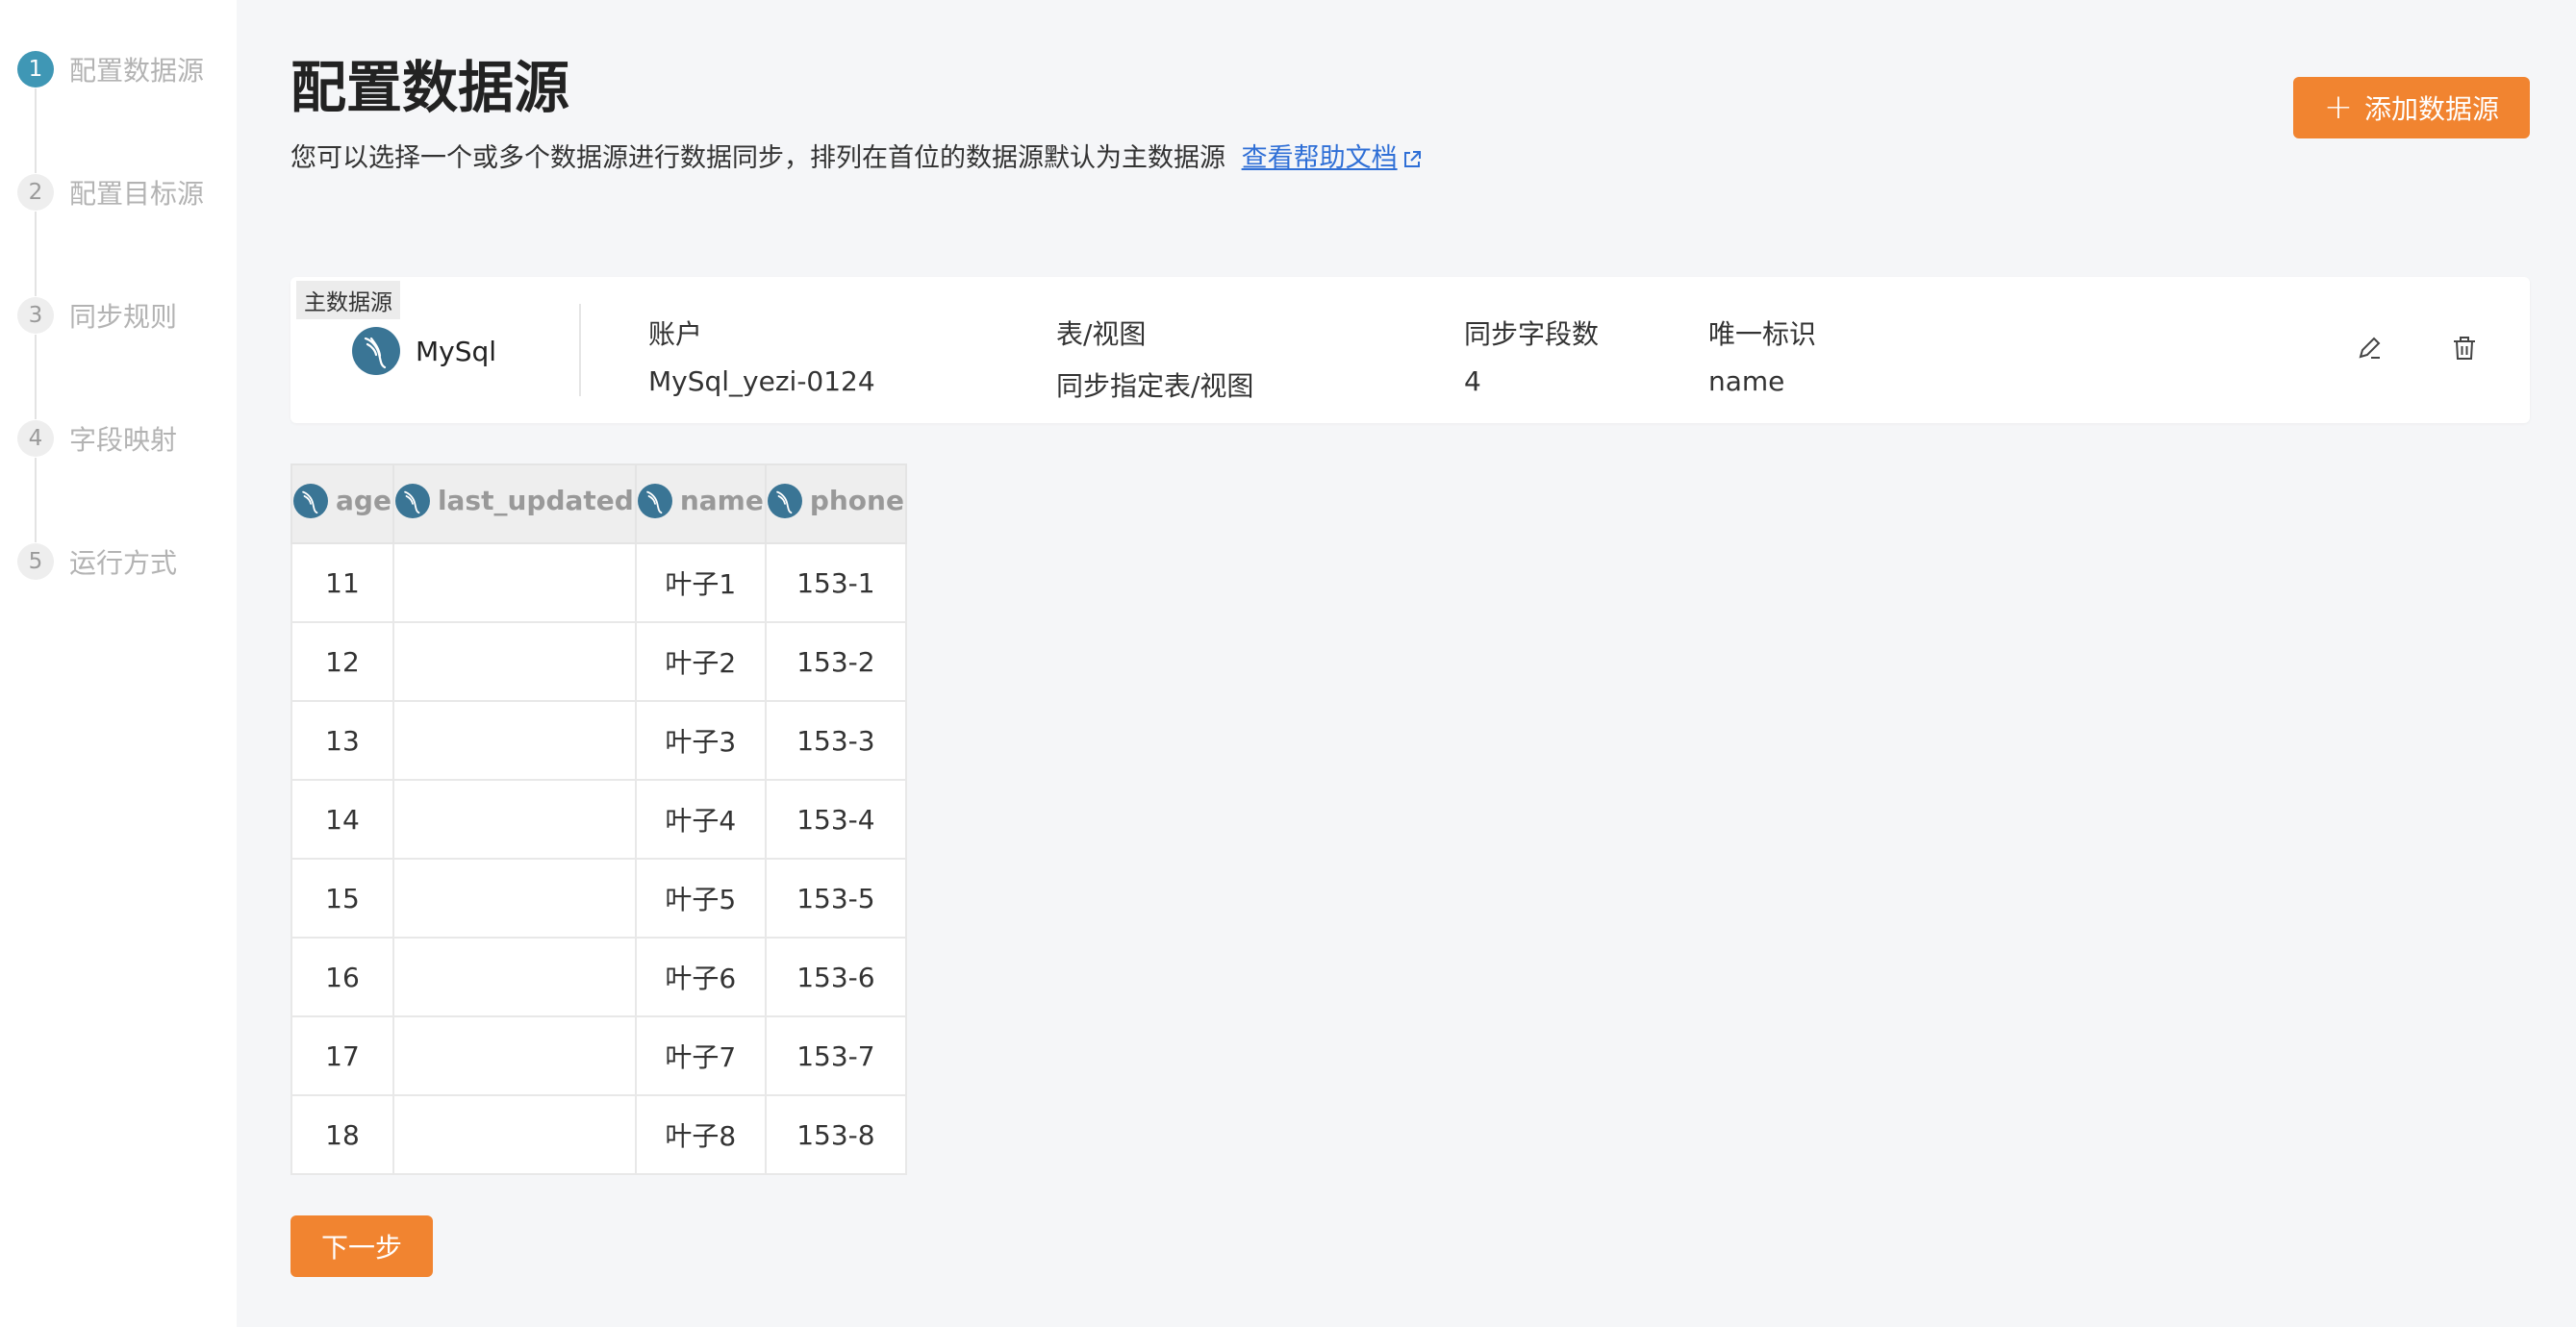 The height and width of the screenshot is (1327, 2576). What do you see at coordinates (836, 1134) in the screenshot?
I see `cell-phone: 153-8` at bounding box center [836, 1134].